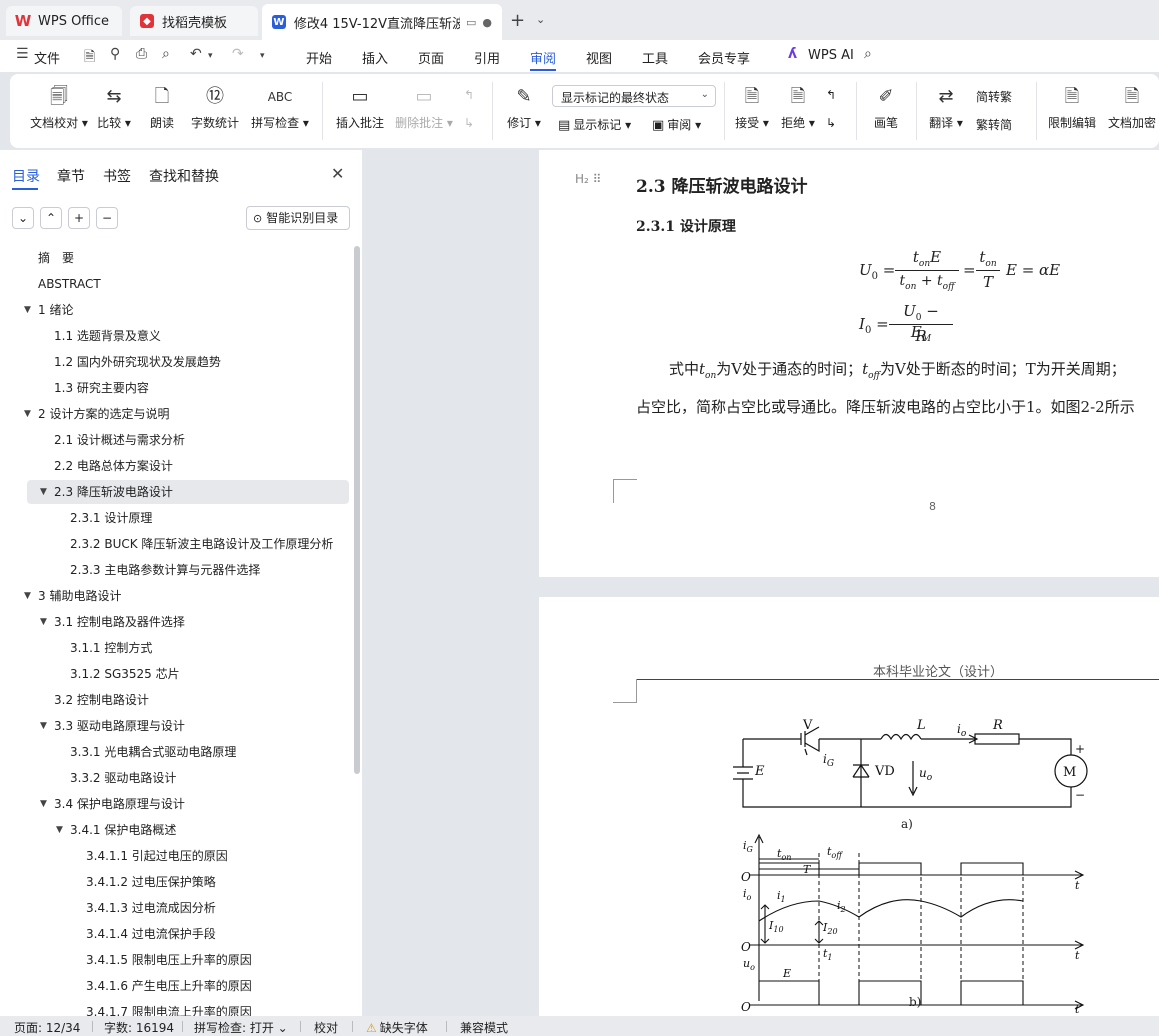 This screenshot has width=1159, height=1036. I want to click on read-aloud-button: 🗋 朗读, so click(162, 107).